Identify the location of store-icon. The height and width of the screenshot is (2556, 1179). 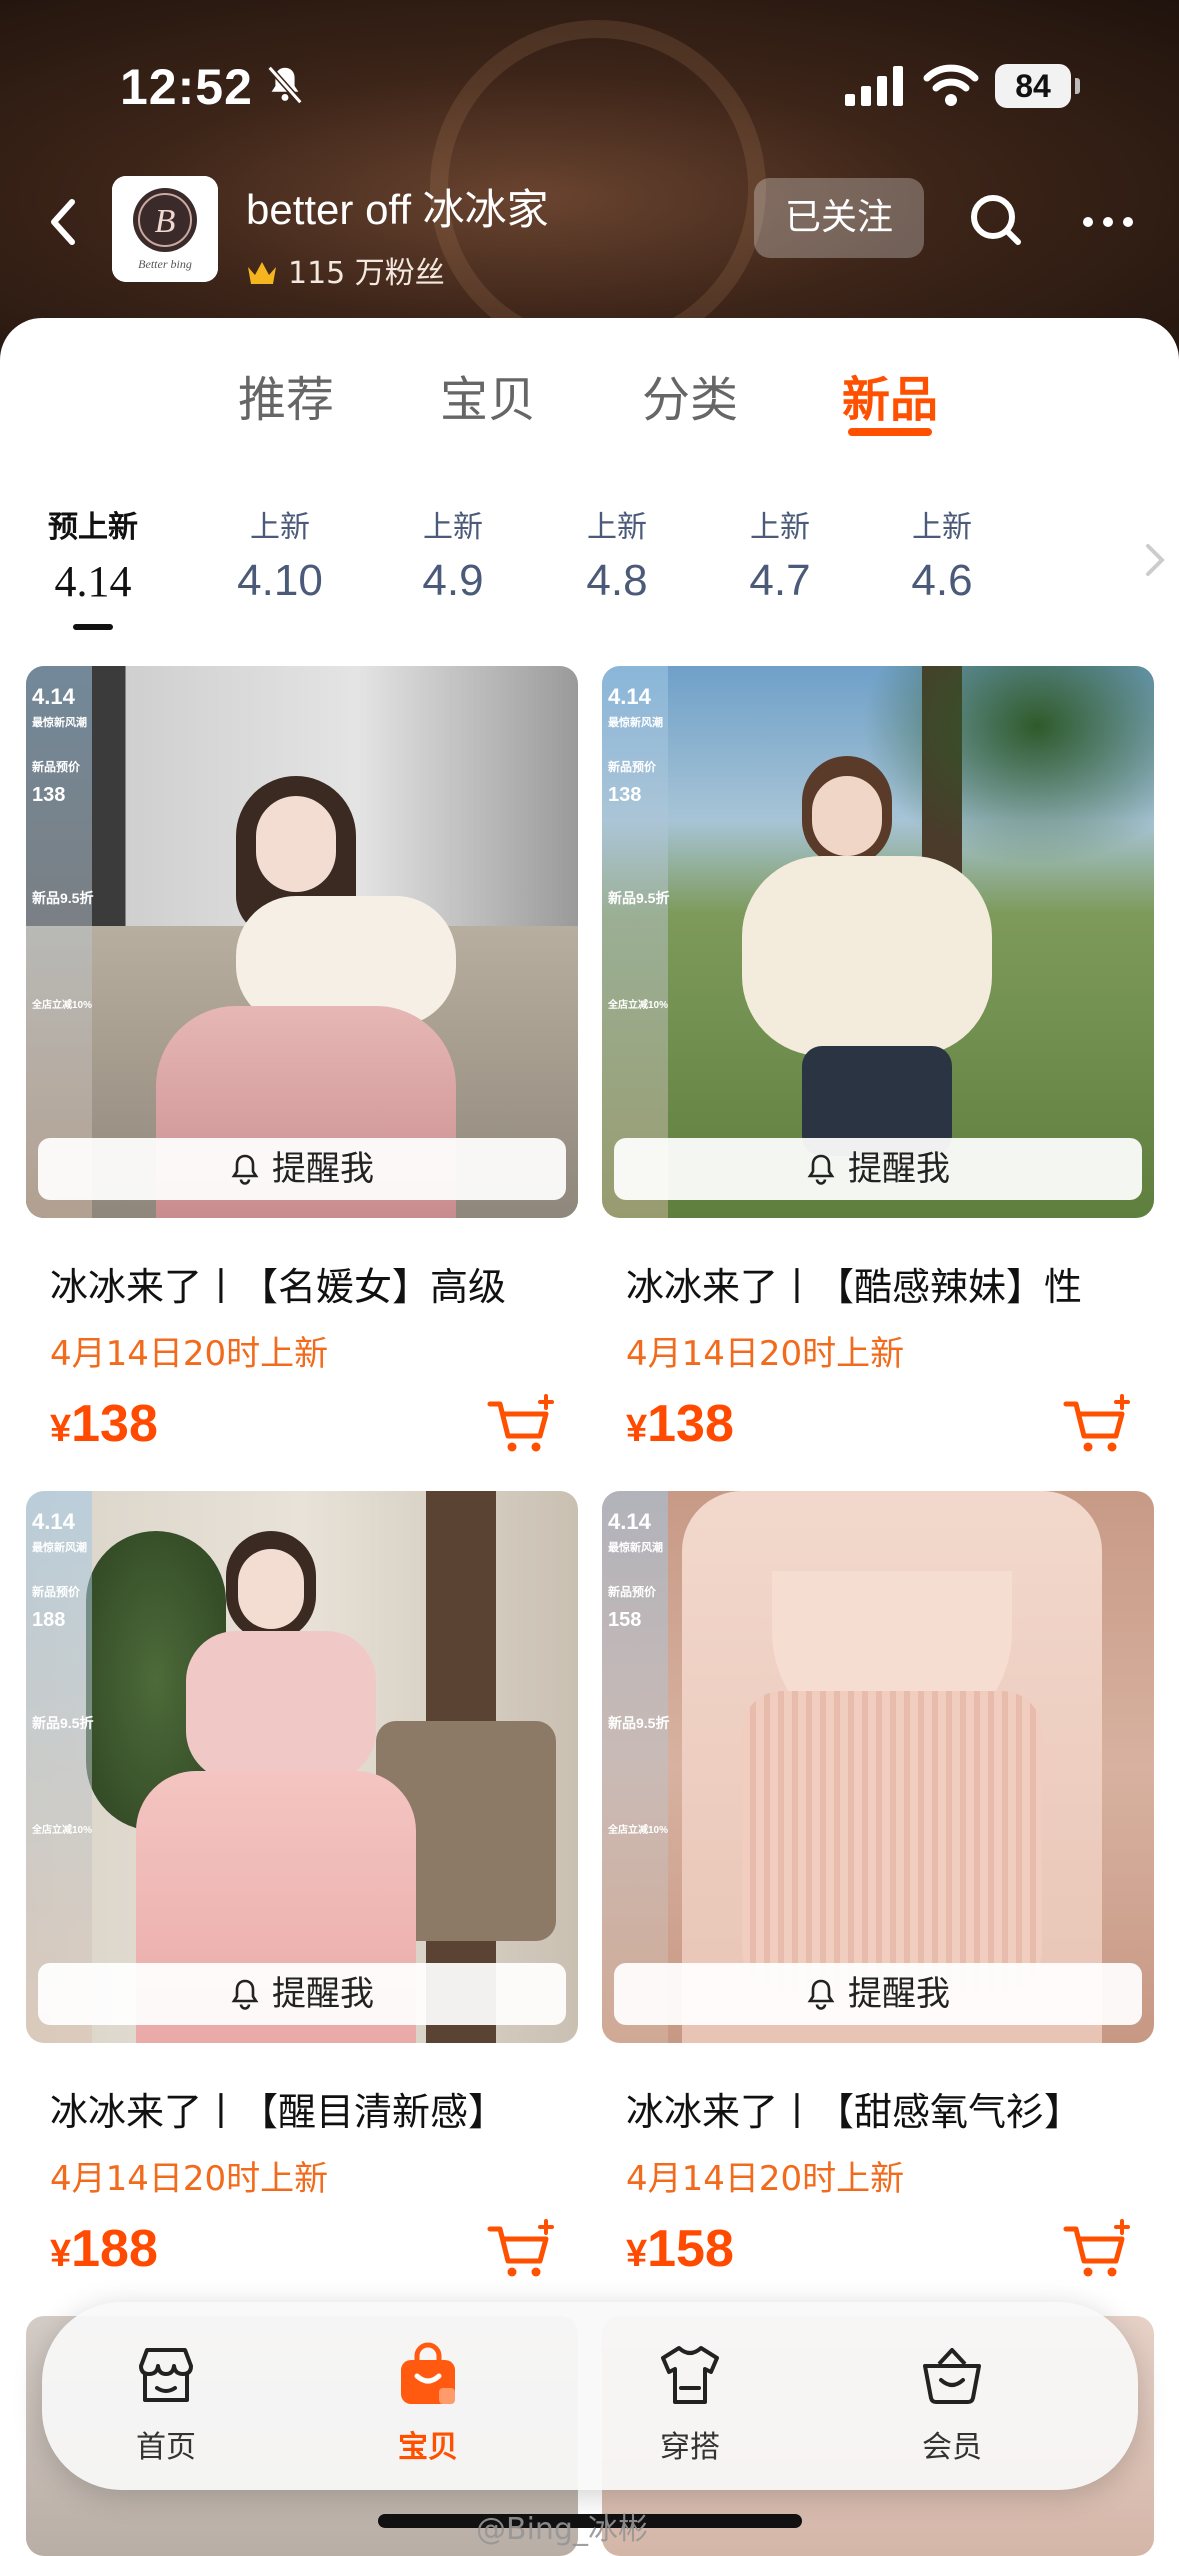
(166, 2375).